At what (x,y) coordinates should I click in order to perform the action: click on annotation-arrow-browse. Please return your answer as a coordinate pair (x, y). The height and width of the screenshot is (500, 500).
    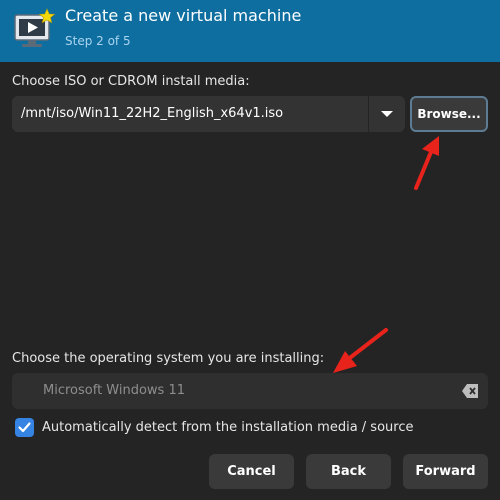
    Looking at the image, I should click on (426, 163).